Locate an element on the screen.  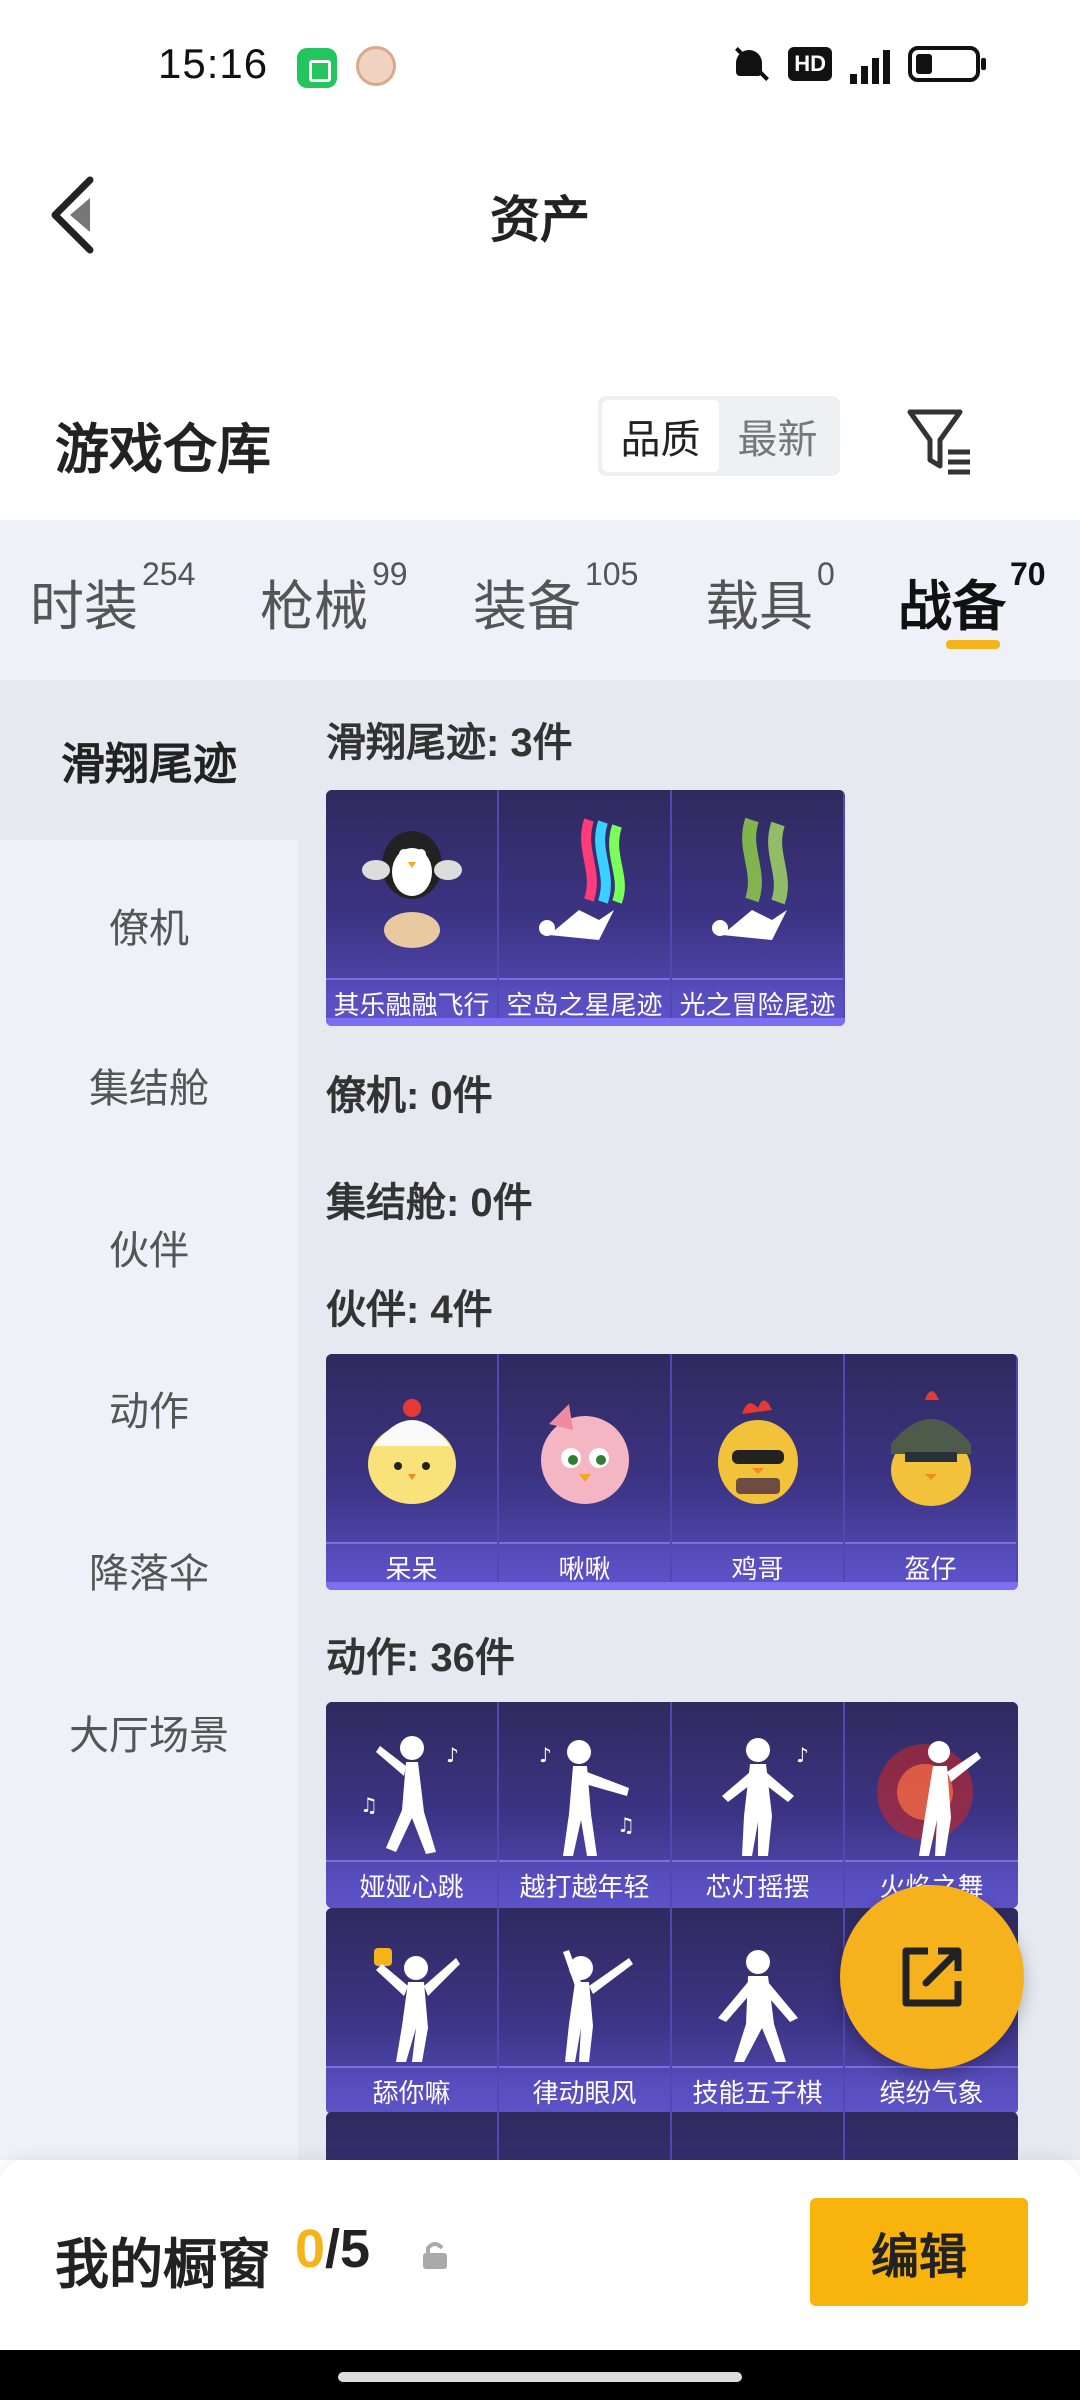
item-card: ♪ ♫ 越打越年轻 is located at coordinates (585, 1805).